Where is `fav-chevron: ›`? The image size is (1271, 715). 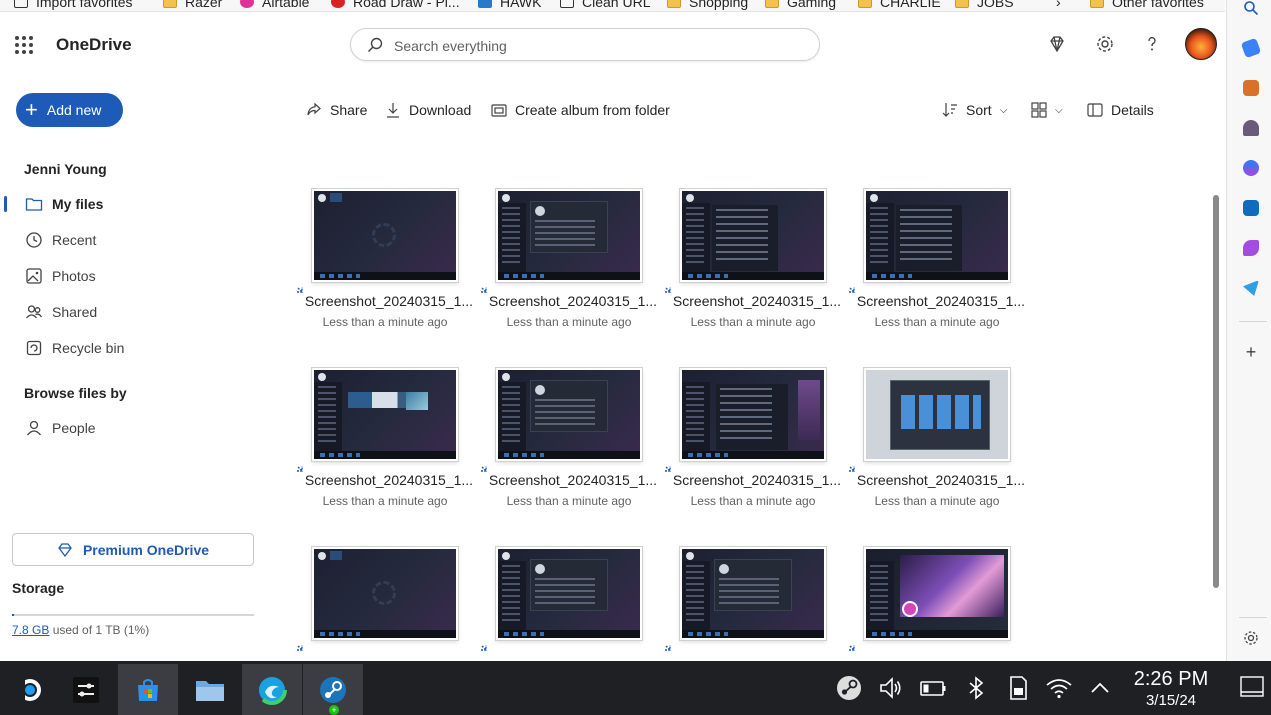
fav-chevron: › is located at coordinates (1058, 5).